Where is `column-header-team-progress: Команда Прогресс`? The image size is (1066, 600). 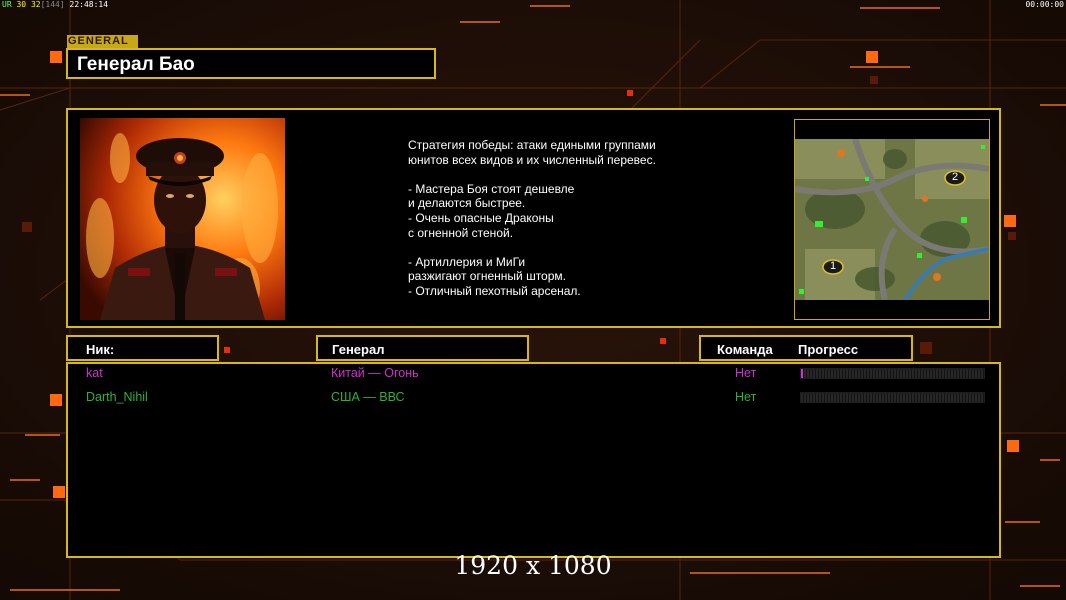 column-header-team-progress: Команда Прогресс is located at coordinates (806, 348).